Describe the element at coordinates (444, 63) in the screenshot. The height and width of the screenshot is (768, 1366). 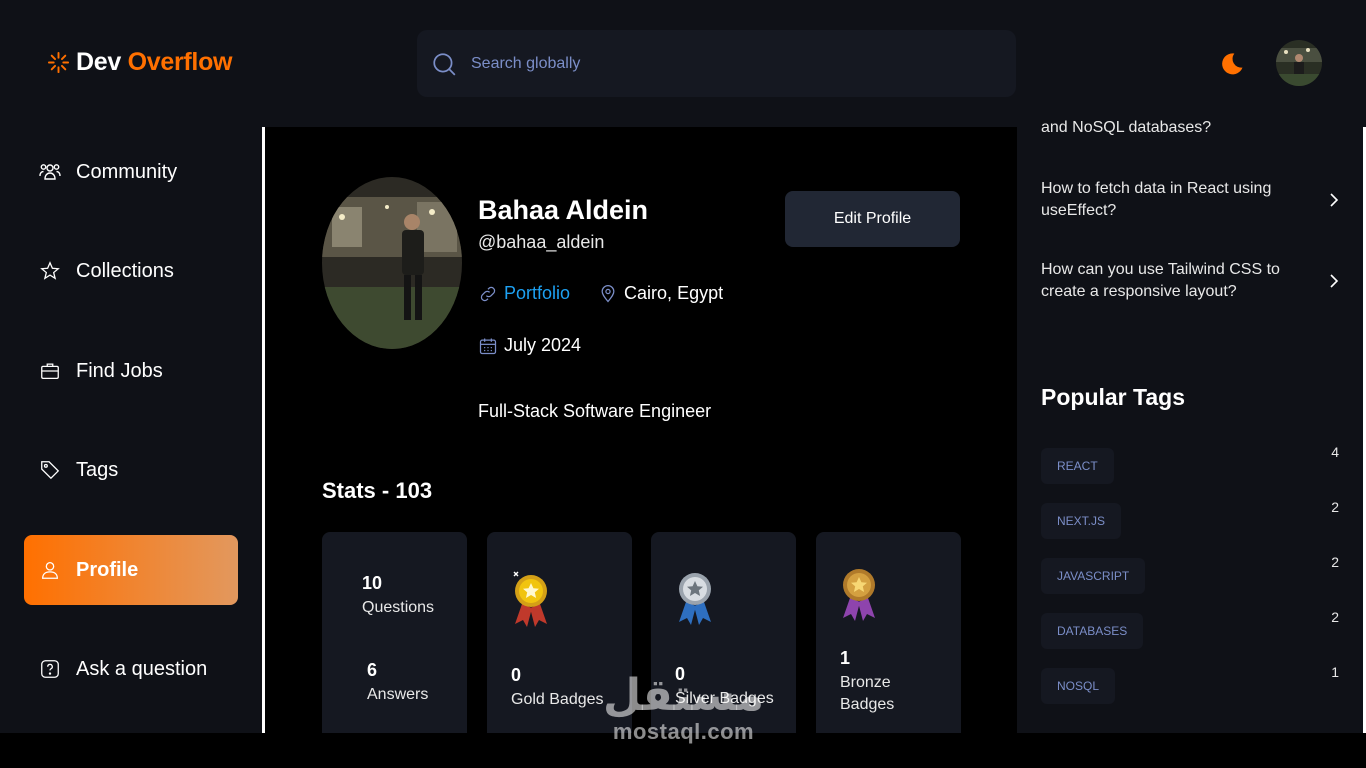
I see `search-icon` at that location.